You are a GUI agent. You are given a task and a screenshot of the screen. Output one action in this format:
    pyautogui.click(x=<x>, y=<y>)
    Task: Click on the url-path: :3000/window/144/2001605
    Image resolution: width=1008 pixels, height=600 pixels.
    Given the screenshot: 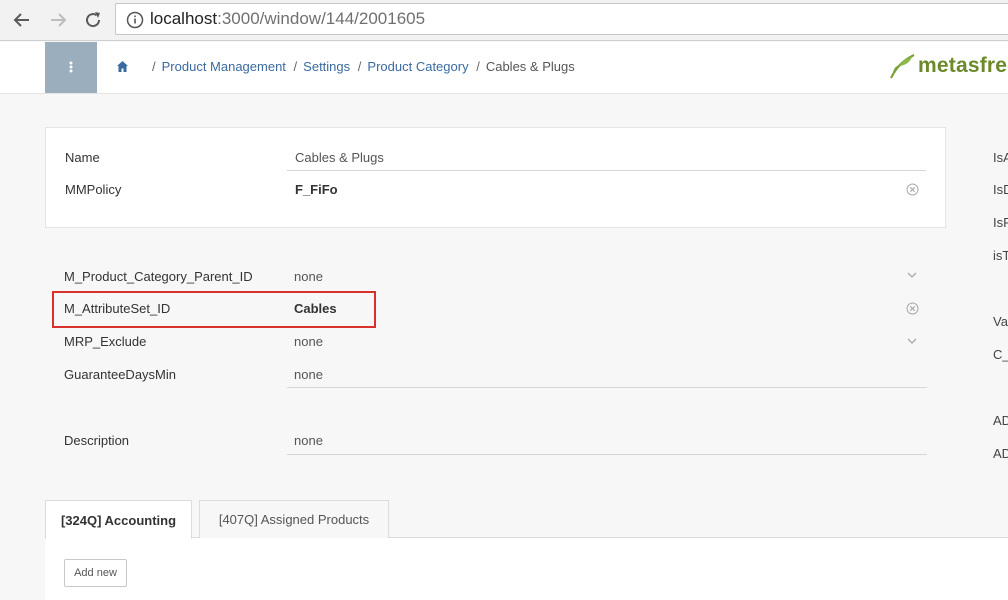 What is the action you would take?
    pyautogui.click(x=321, y=18)
    